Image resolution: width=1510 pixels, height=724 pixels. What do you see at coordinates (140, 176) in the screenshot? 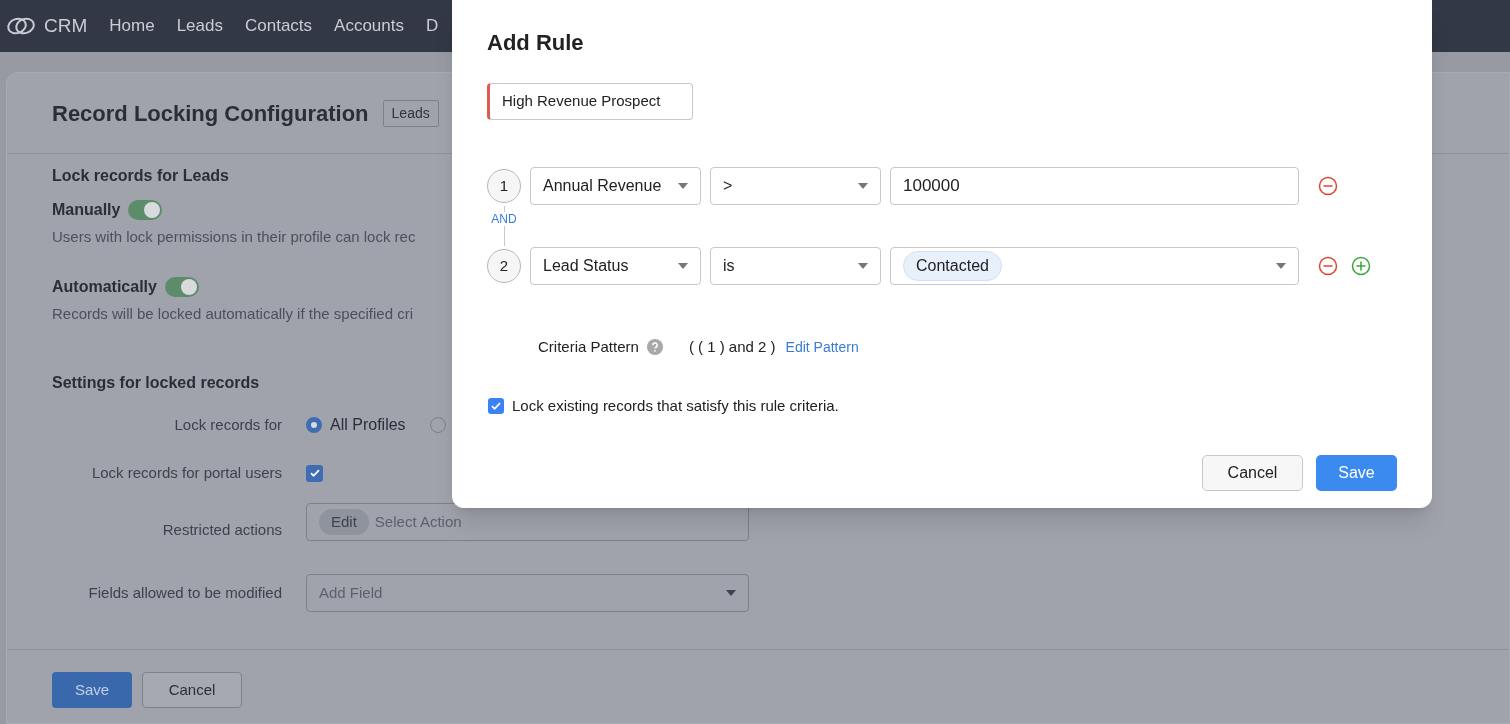
I see `section-heading: Lock records for Leads` at bounding box center [140, 176].